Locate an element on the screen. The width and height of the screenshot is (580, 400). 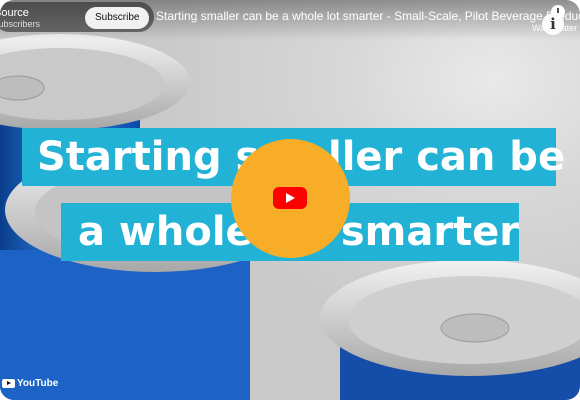
youtube-wordmark: YouTube is located at coordinates (38, 383).